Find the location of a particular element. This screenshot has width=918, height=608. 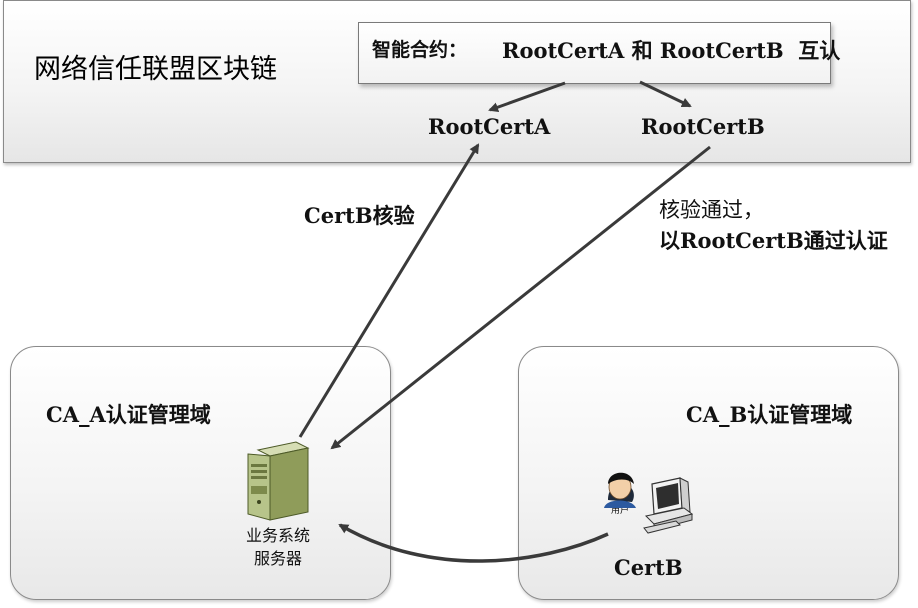

server-icon is located at coordinates (278, 481).